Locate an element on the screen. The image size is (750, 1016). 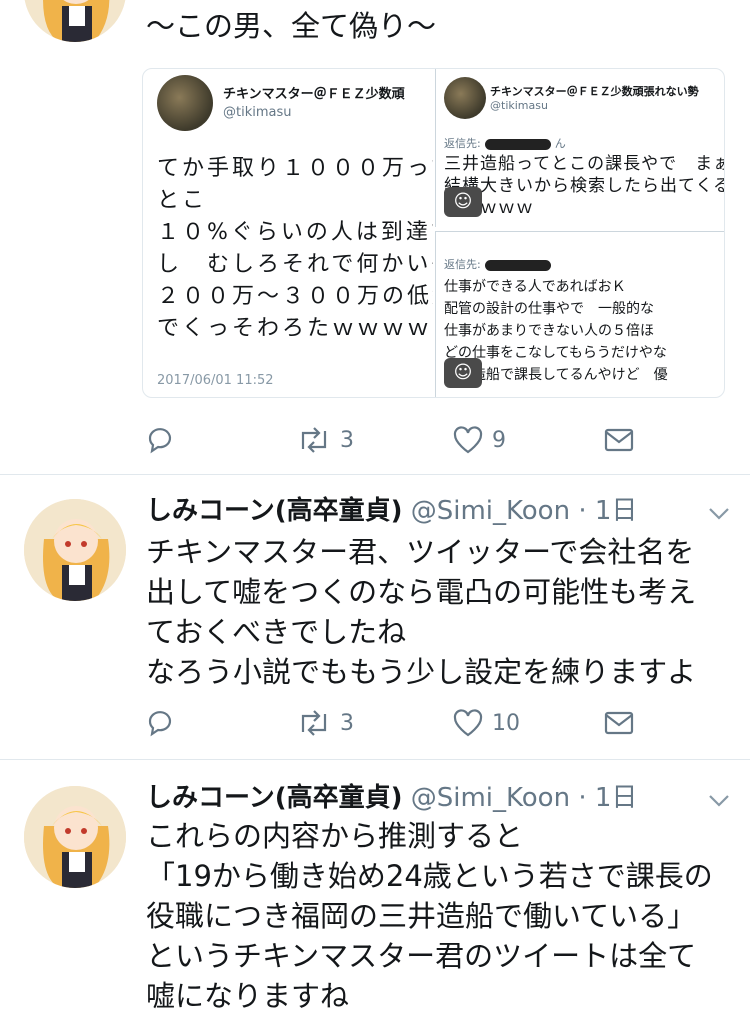
reply-to-label: 返信先: ん is located at coordinates (505, 143).